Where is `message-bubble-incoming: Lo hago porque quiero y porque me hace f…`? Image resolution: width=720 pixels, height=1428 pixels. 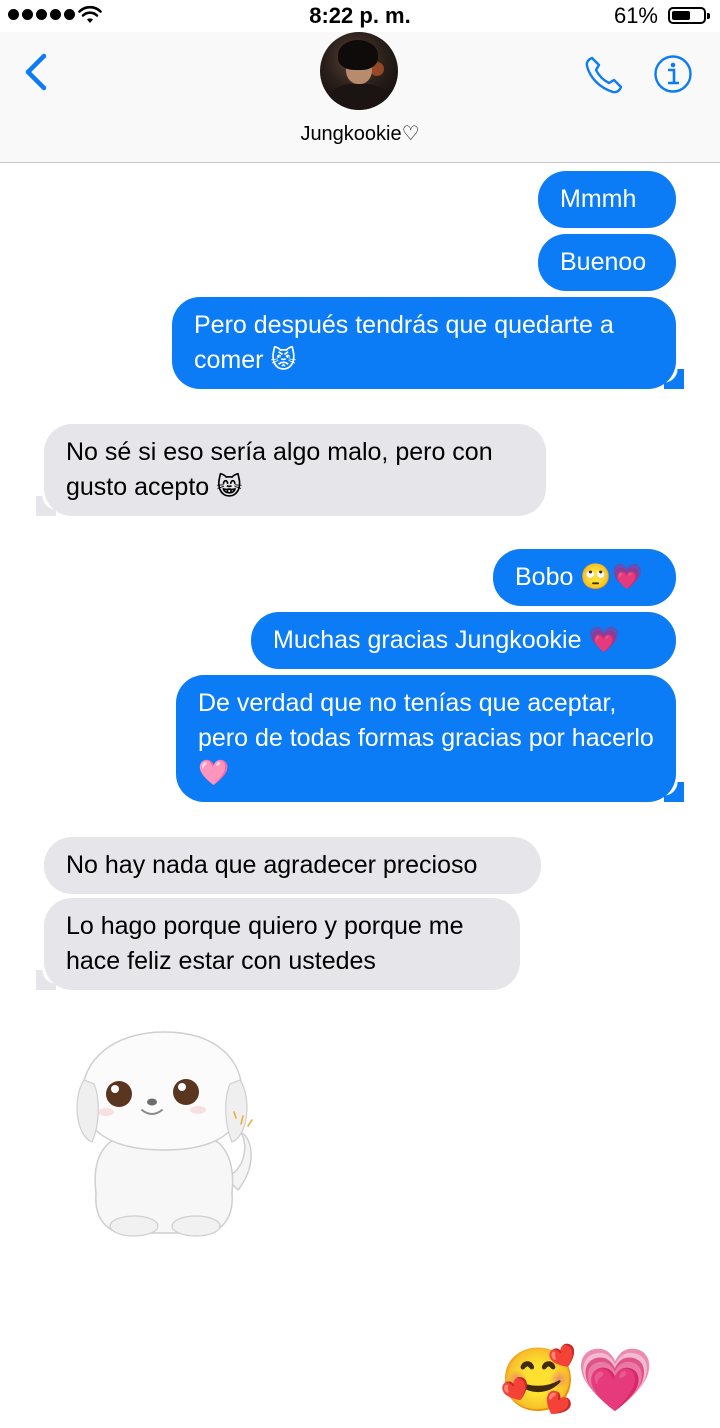 message-bubble-incoming: Lo hago porque quiero y porque me hace f… is located at coordinates (278, 944).